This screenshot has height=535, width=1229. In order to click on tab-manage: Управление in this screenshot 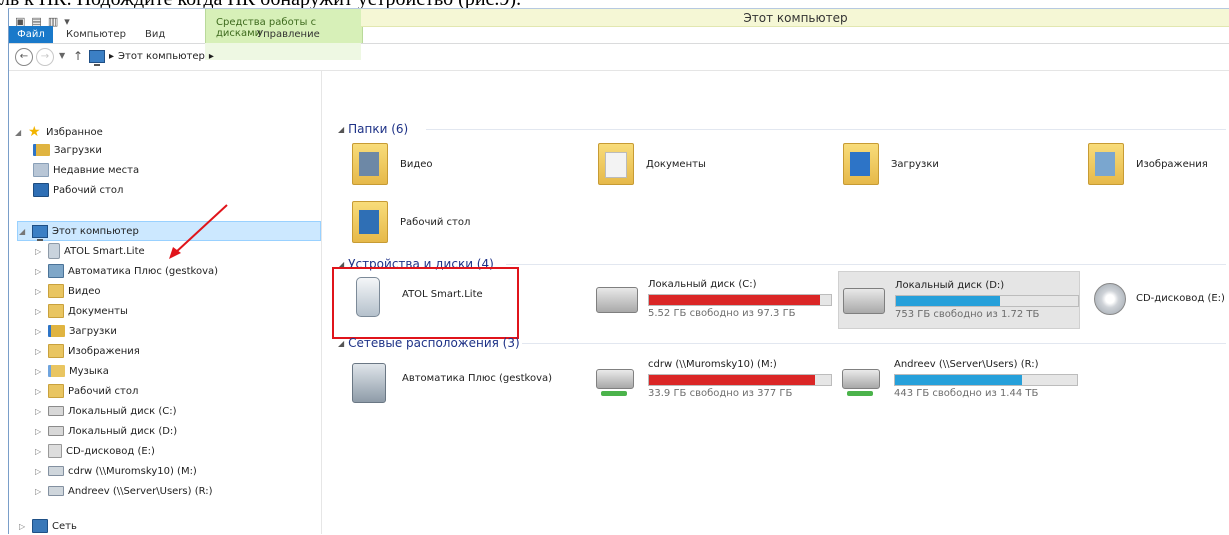, I will do `click(288, 34)`.